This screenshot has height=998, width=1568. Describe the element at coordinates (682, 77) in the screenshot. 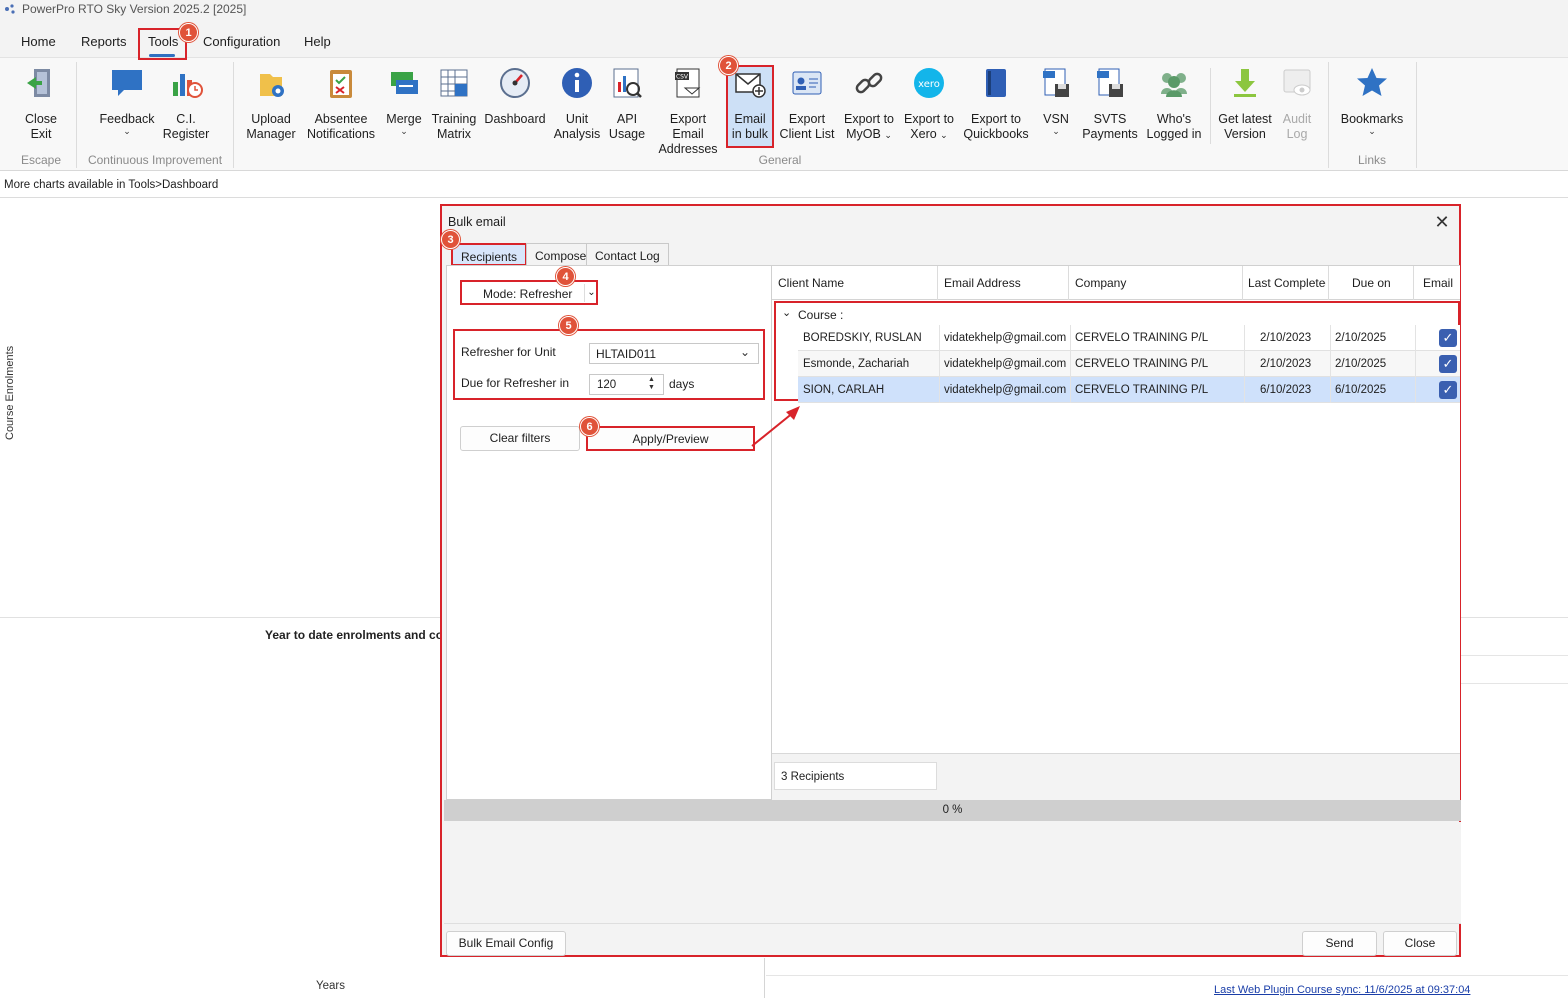

I see `csv-badge-text: CSV` at that location.